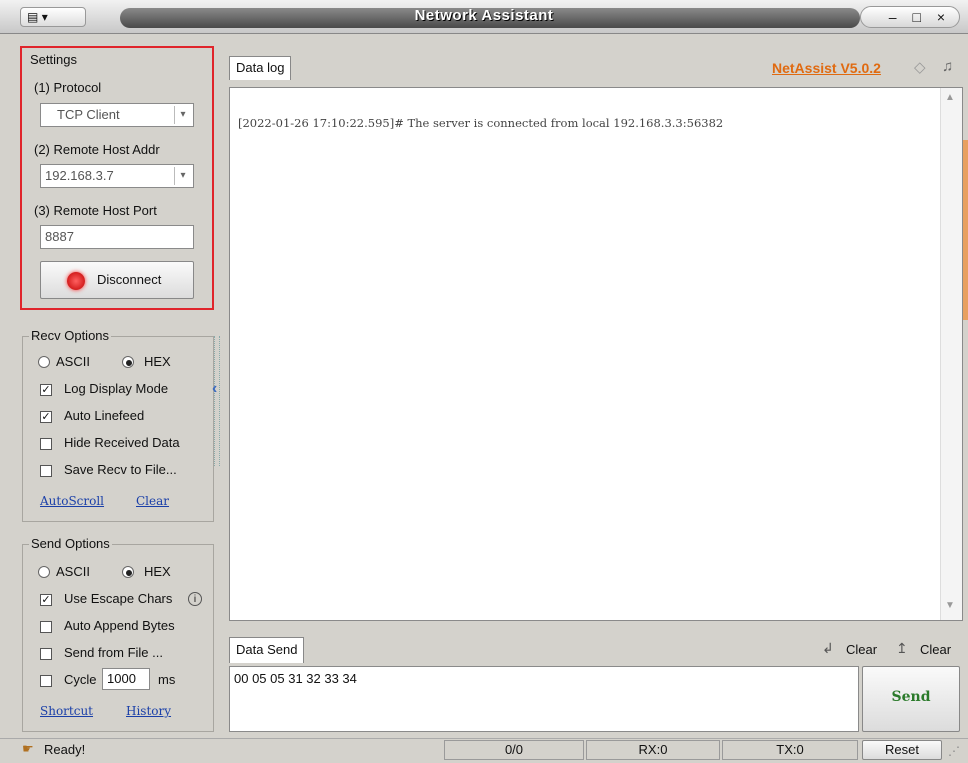 The image size is (968, 763). I want to click on escape-chars-checkbox: ✓, so click(46, 600).